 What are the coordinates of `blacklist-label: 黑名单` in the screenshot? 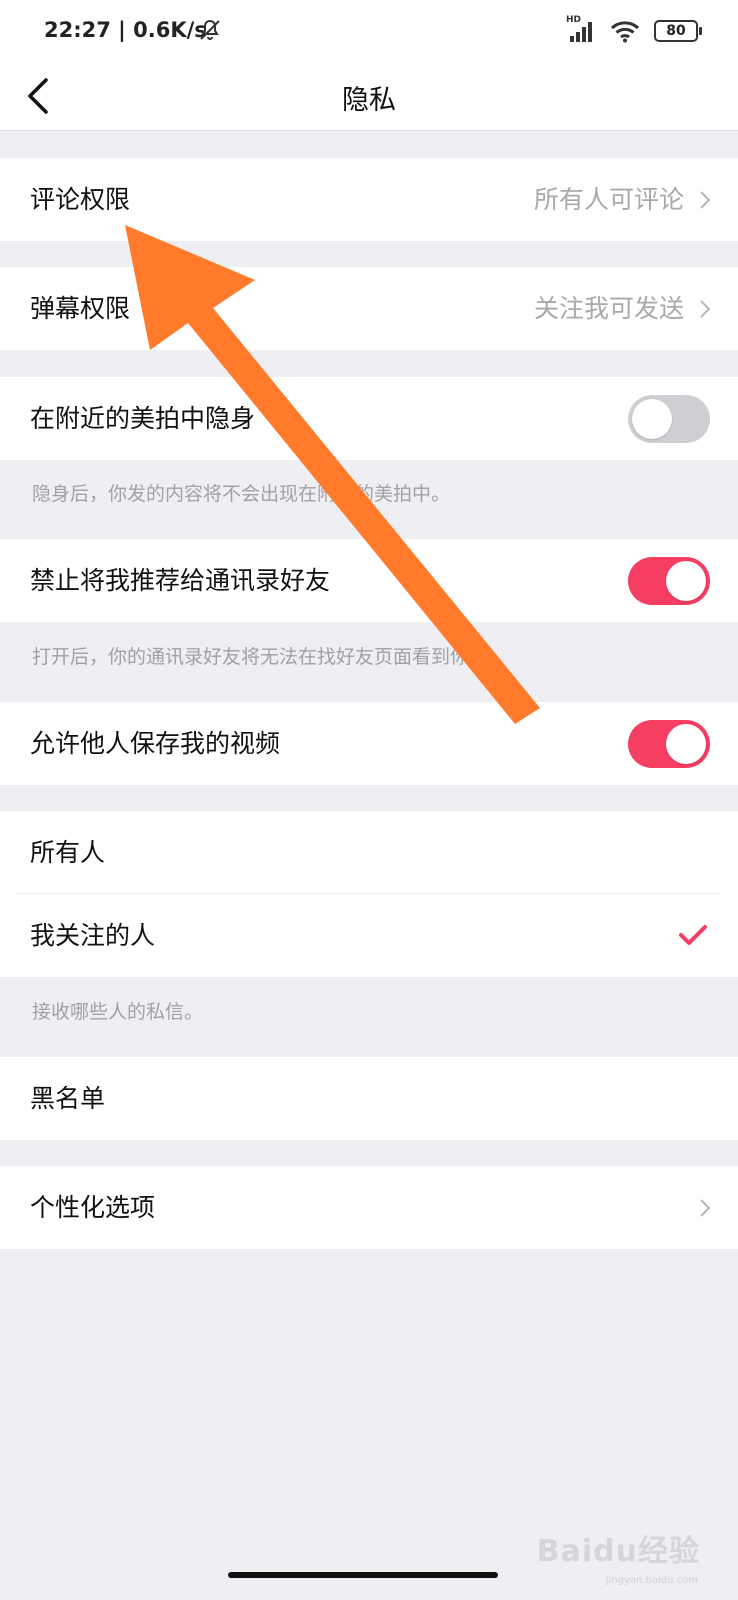 It's located at (68, 1098).